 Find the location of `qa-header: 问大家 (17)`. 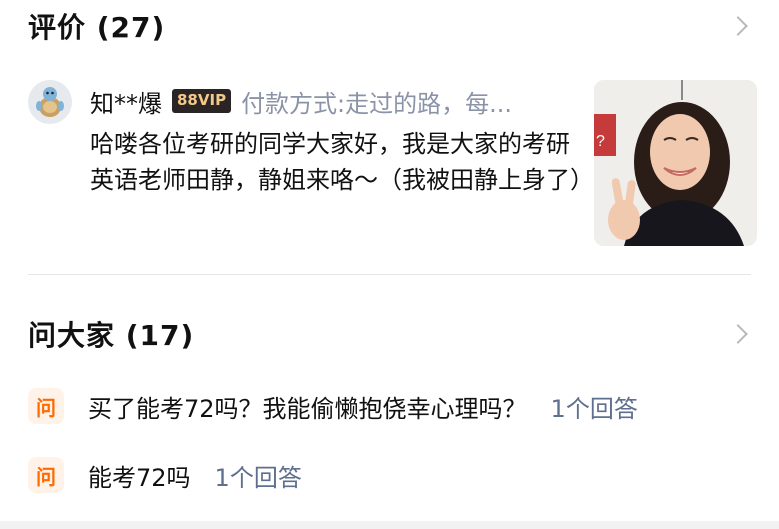

qa-header: 问大家 (17) is located at coordinates (389, 334).